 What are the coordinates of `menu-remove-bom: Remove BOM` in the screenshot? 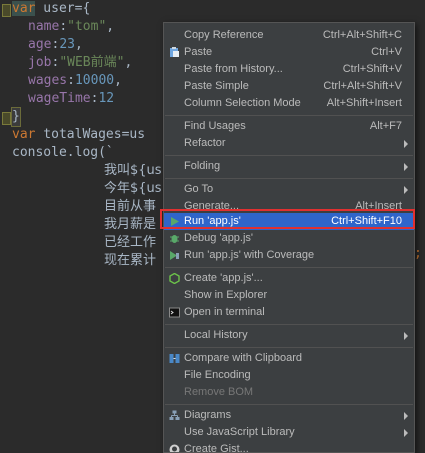 It's located at (219, 392).